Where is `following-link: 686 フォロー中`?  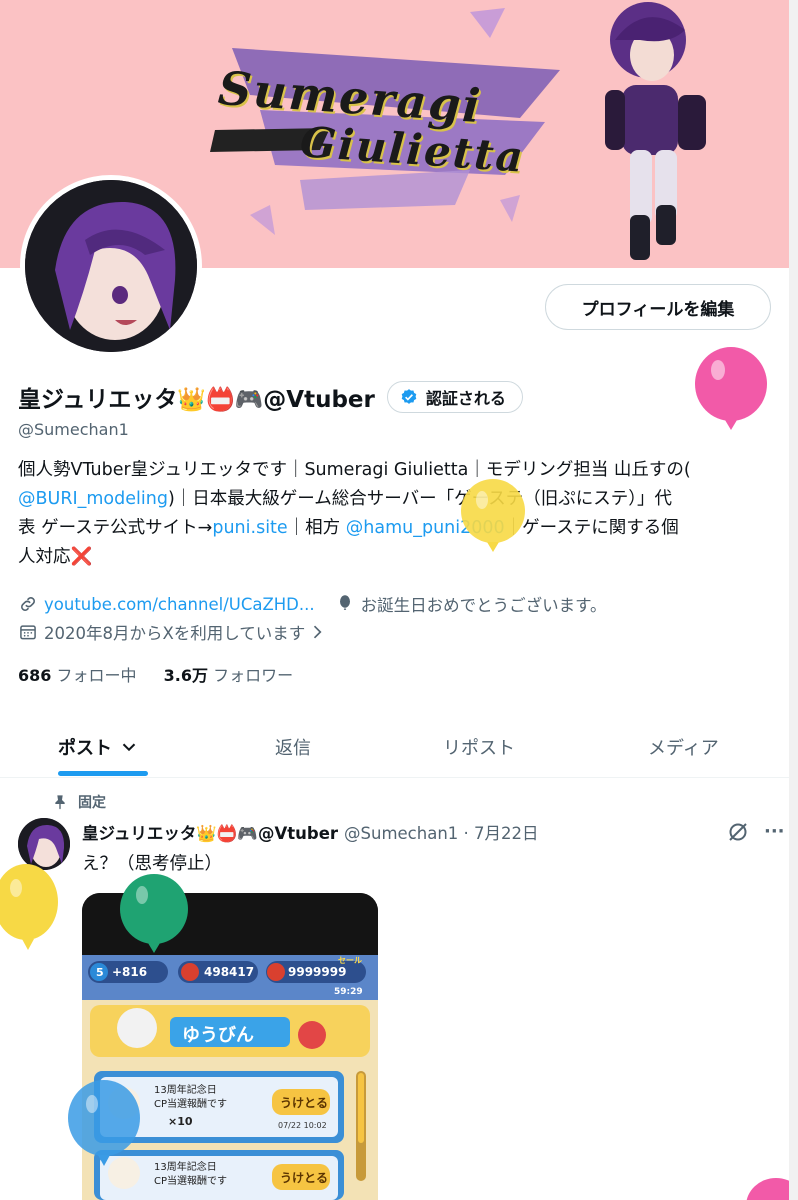 following-link: 686 フォロー中 is located at coordinates (77, 675).